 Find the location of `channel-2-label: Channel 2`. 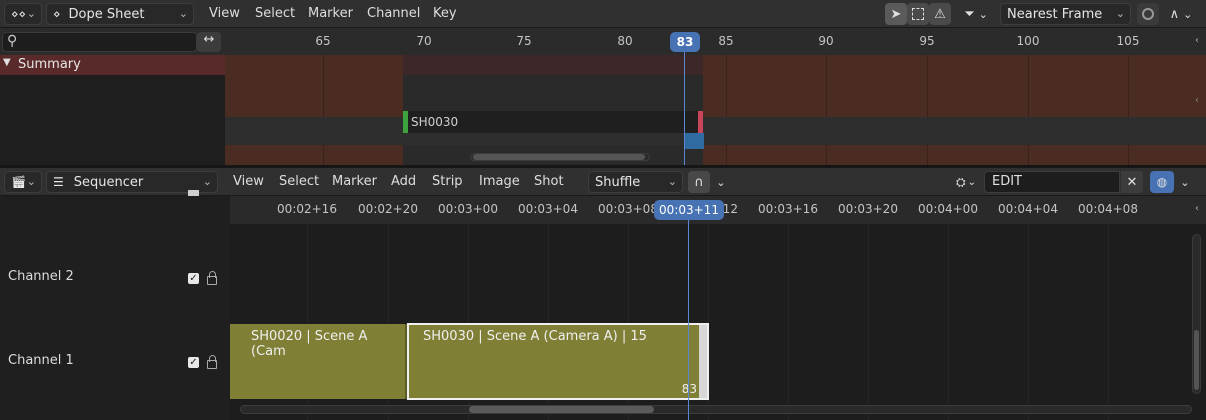

channel-2-label: Channel 2 is located at coordinates (41, 276).